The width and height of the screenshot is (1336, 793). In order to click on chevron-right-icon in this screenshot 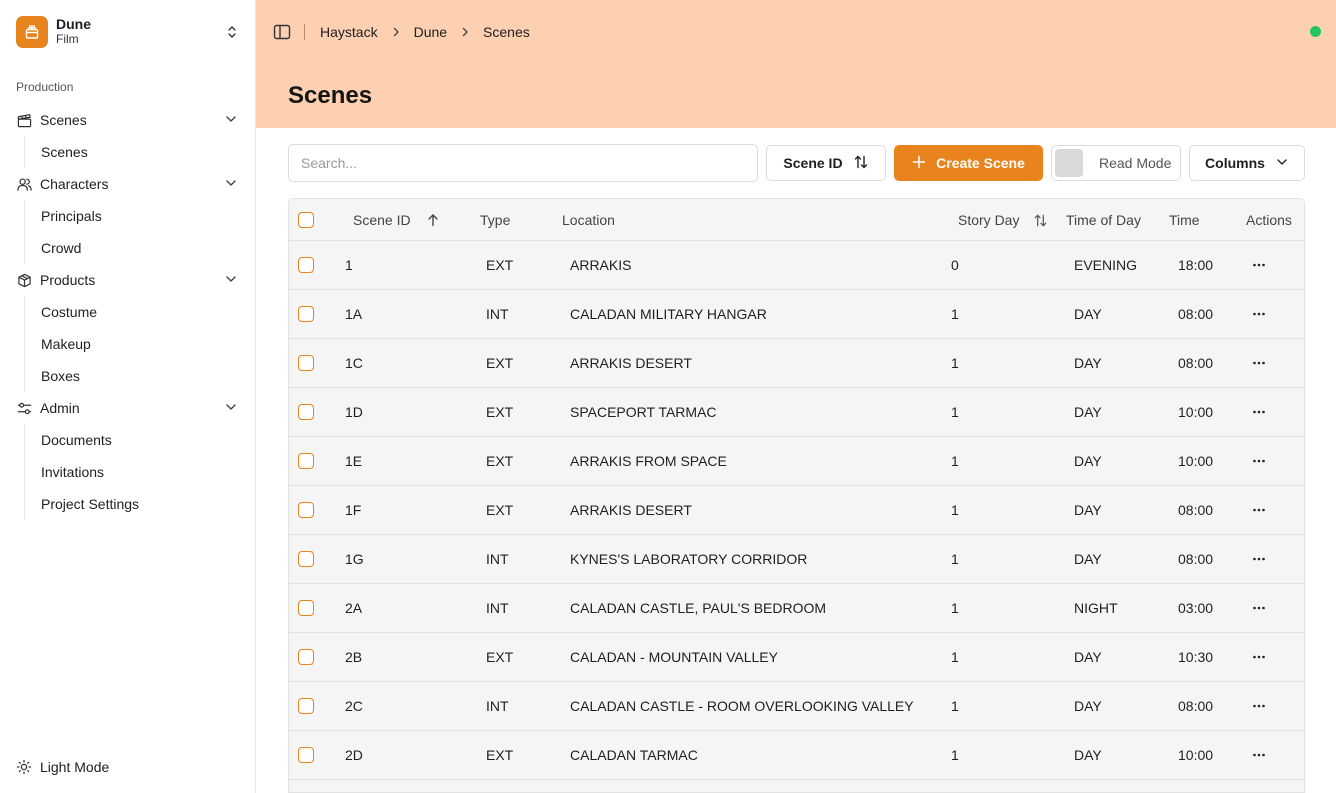, I will do `click(396, 32)`.